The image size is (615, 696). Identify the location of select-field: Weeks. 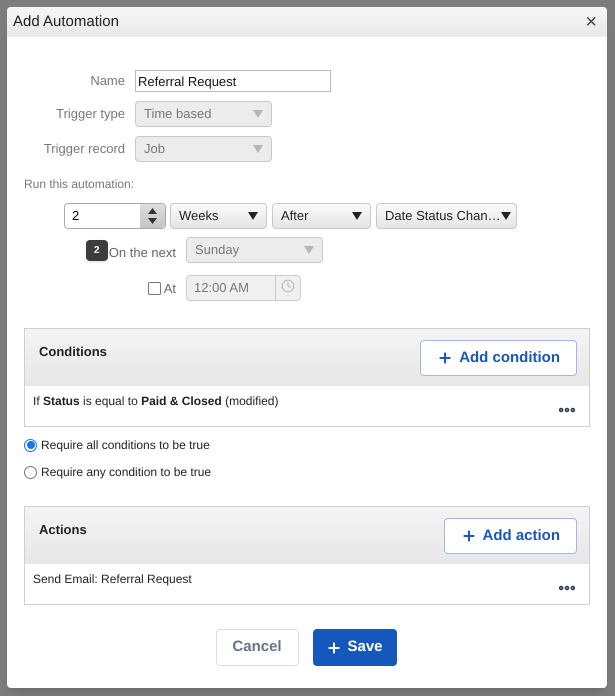
(218, 216).